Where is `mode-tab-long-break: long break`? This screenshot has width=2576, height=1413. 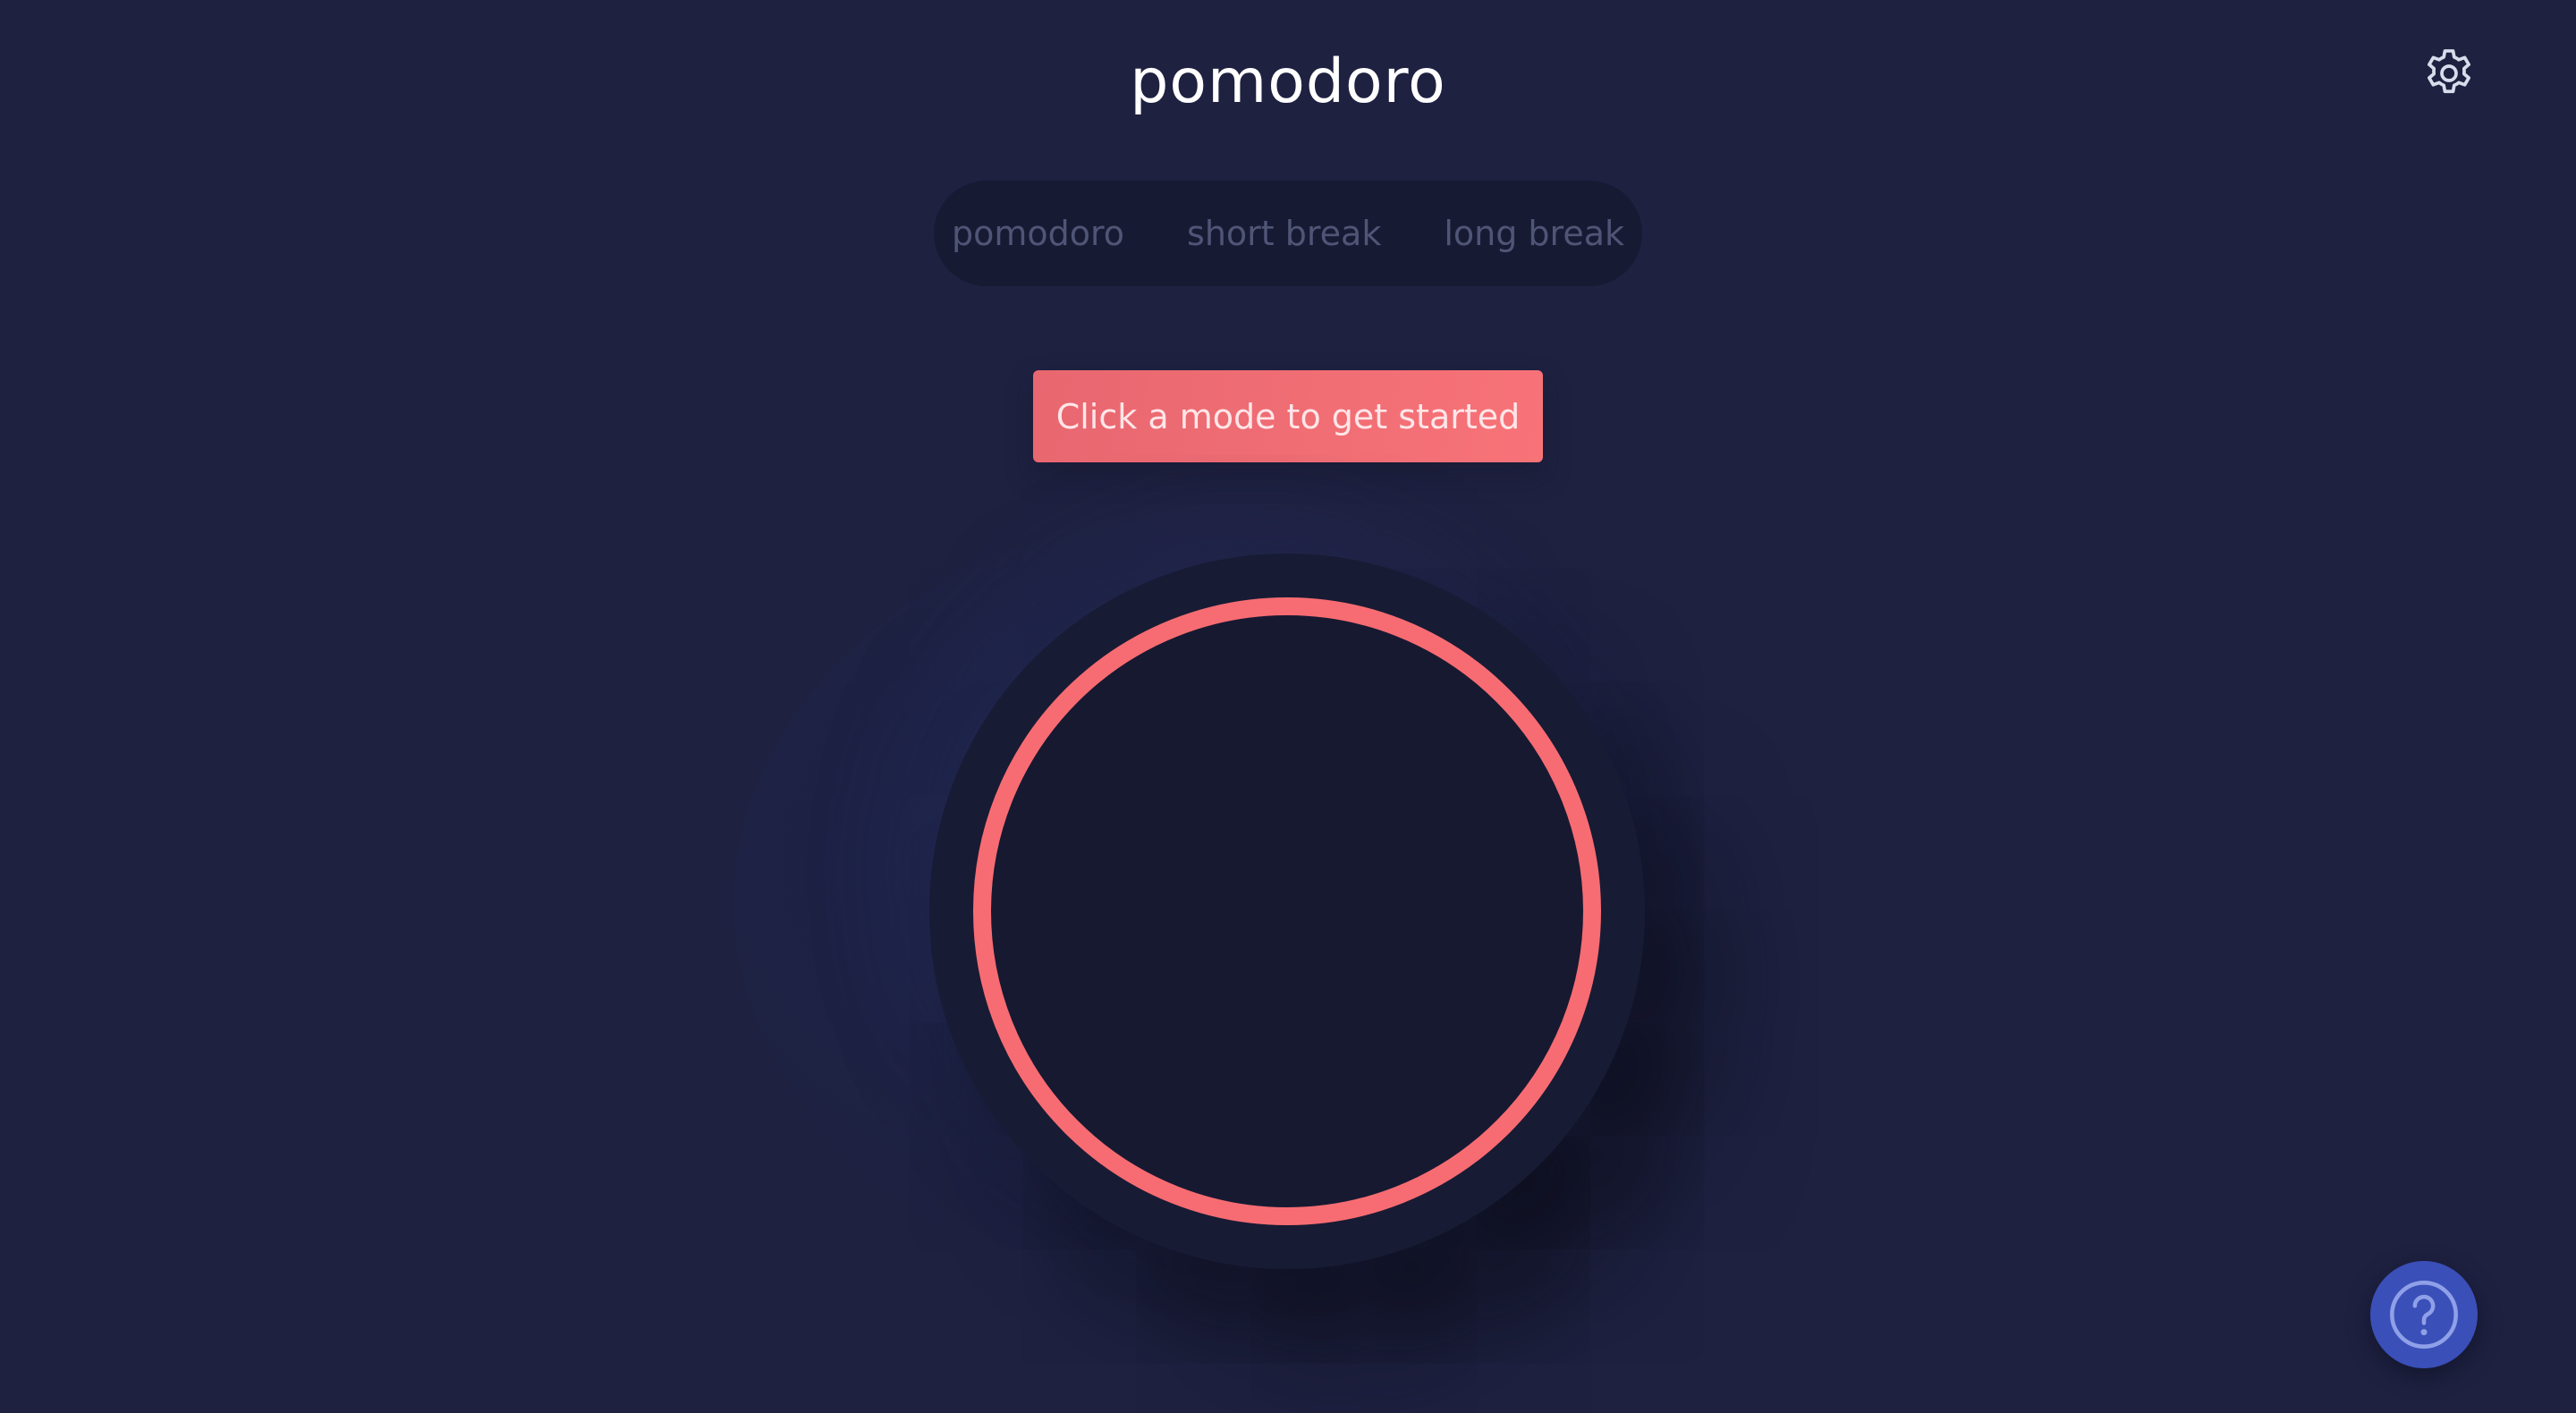
mode-tab-long-break: long break is located at coordinates (1534, 233).